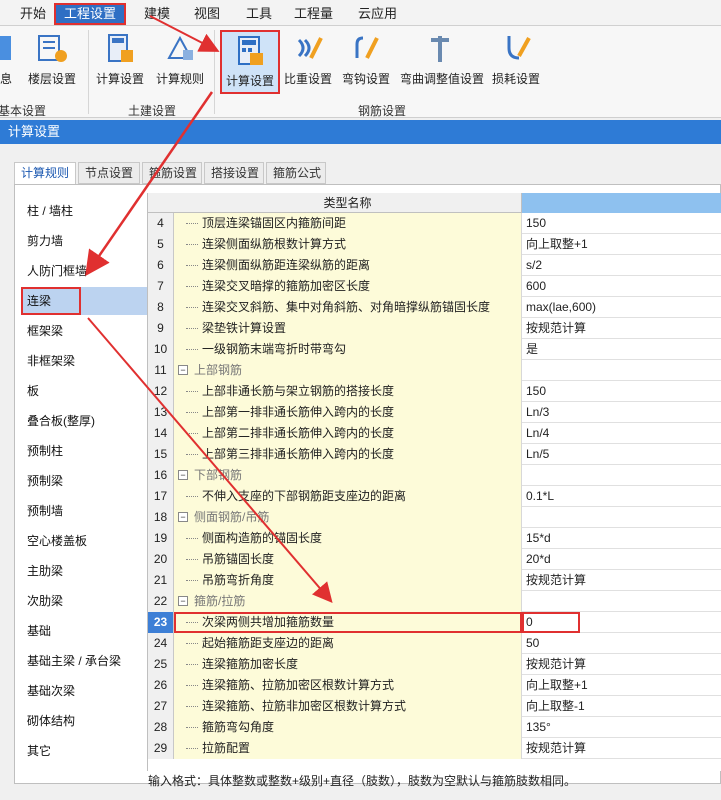 This screenshot has width=721, height=800. Describe the element at coordinates (434, 706) in the screenshot. I see `grid-row: 27 连梁箍筋、拉筋非加密区根数计算方式 向上取整-1` at that location.